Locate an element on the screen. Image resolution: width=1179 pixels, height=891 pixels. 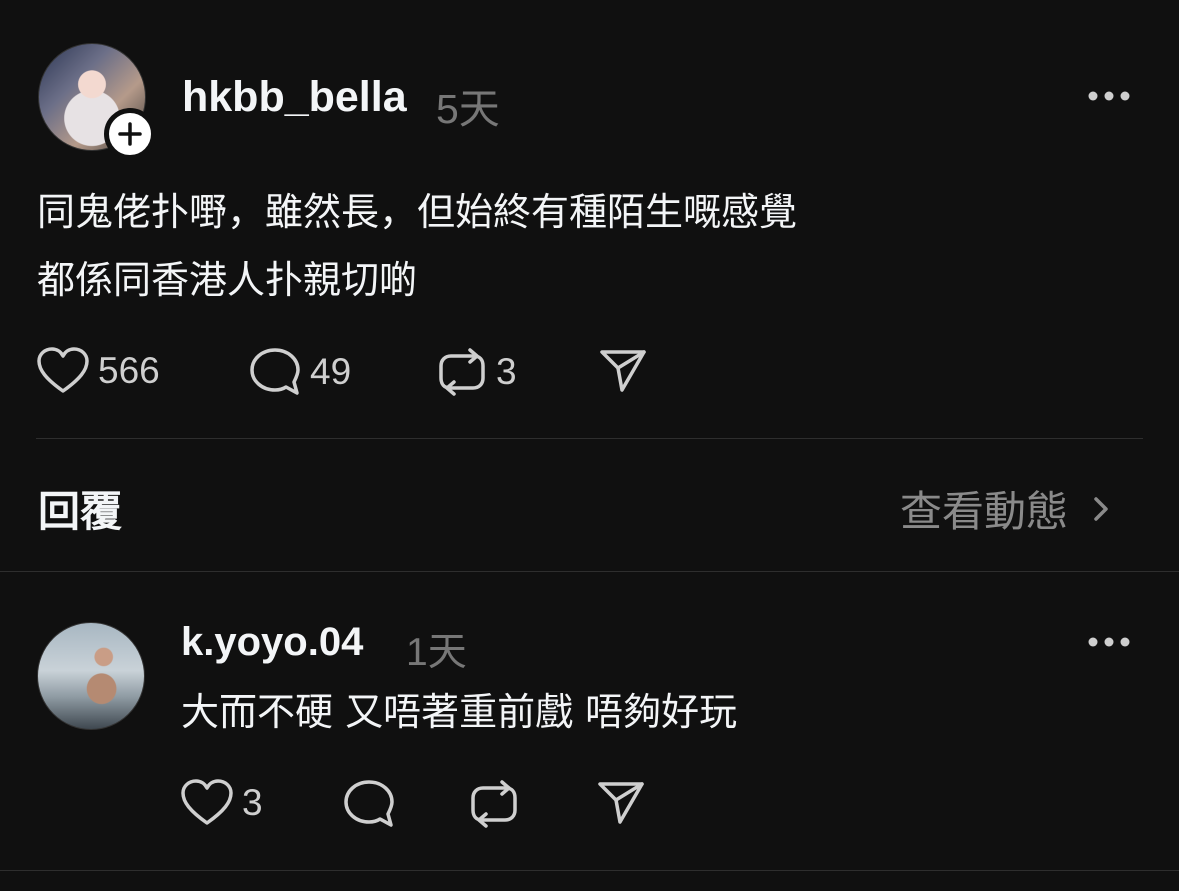
post-comment-button: 49 is located at coordinates (299, 372).